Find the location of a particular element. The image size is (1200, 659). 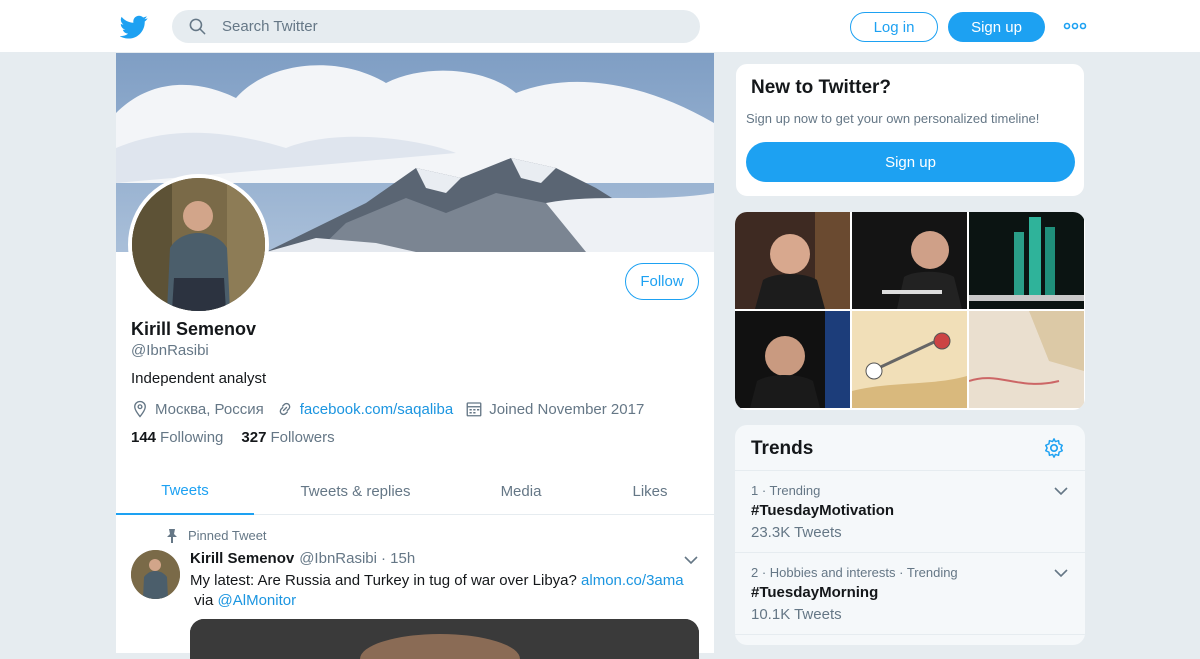

trend-context: 2 · Hobbies and interests · Trending is located at coordinates (854, 572).